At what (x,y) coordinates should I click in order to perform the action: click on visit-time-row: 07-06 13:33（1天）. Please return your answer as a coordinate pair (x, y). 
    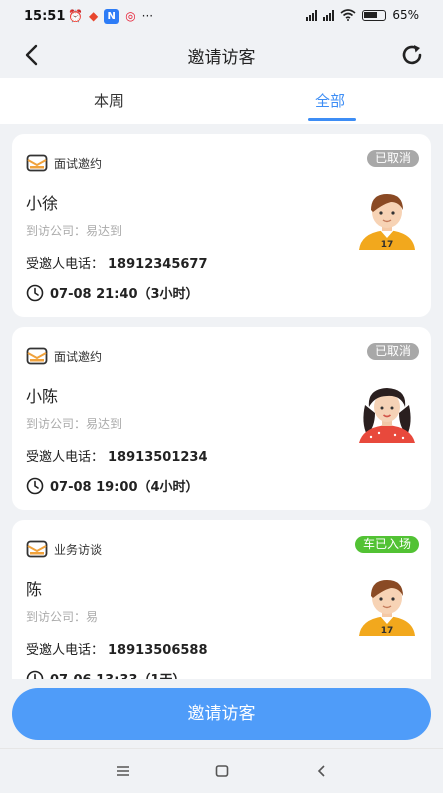
    Looking at the image, I should click on (106, 674).